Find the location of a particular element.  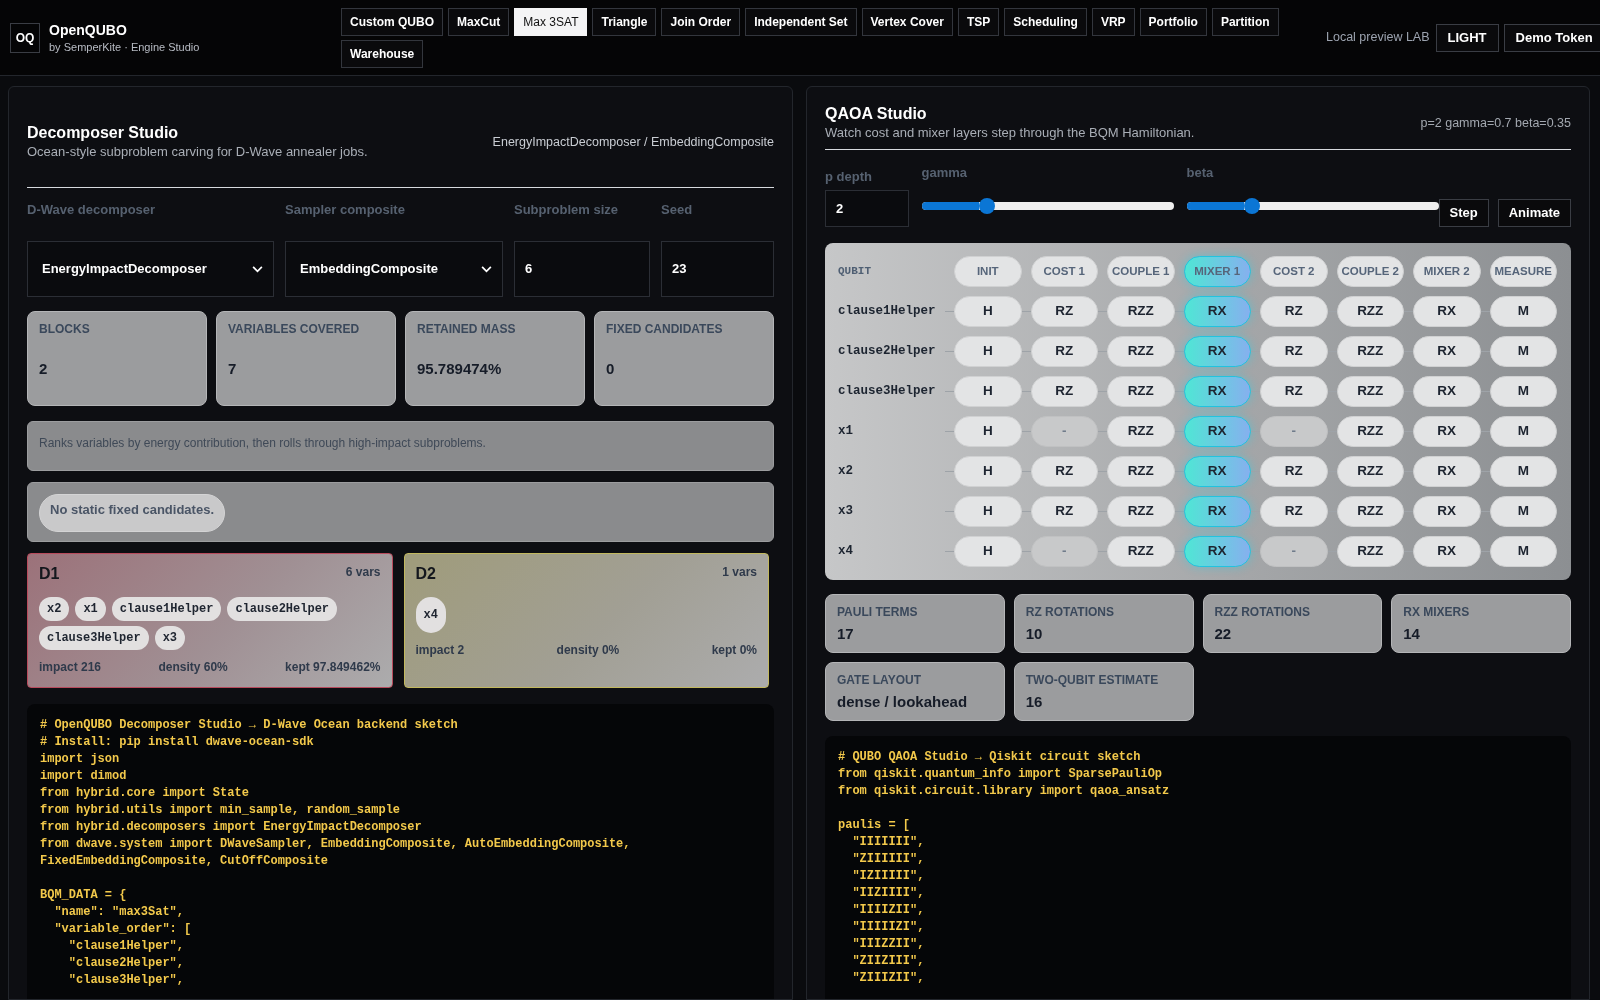

problem-tab: Scheduling is located at coordinates (1045, 21).